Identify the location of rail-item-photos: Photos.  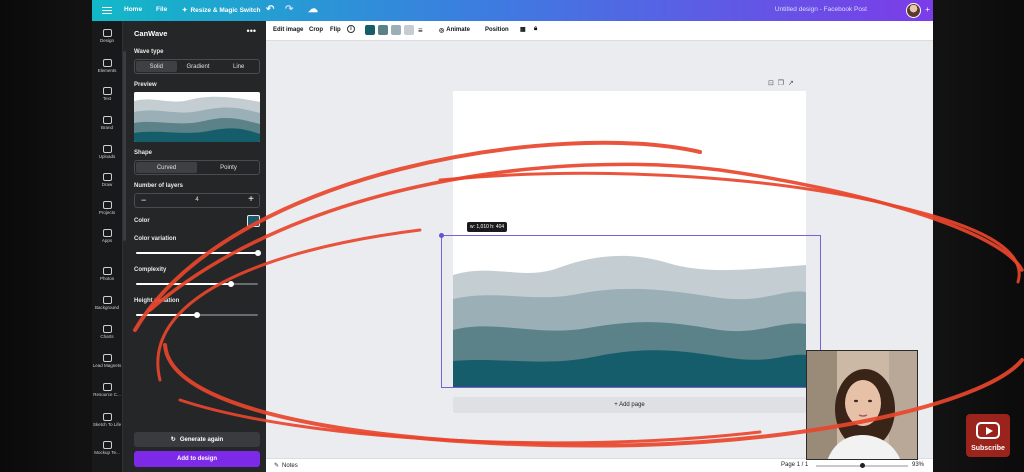
(107, 274).